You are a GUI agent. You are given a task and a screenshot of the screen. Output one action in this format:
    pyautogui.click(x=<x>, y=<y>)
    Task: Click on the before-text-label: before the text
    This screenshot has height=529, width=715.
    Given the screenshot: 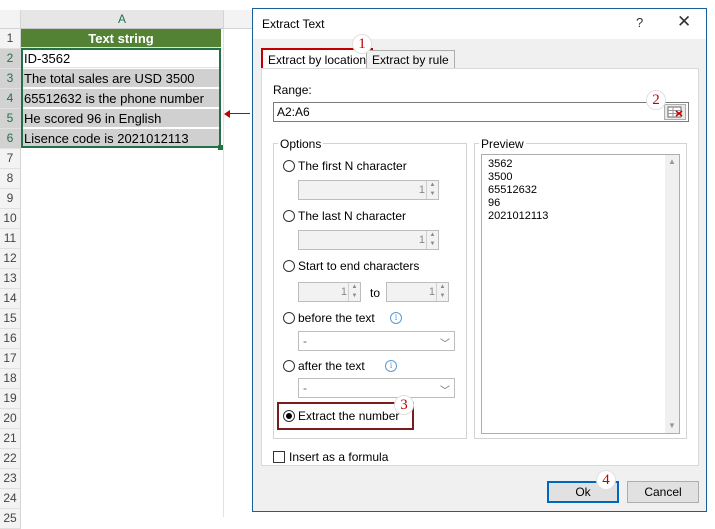 What is the action you would take?
    pyautogui.click(x=336, y=318)
    